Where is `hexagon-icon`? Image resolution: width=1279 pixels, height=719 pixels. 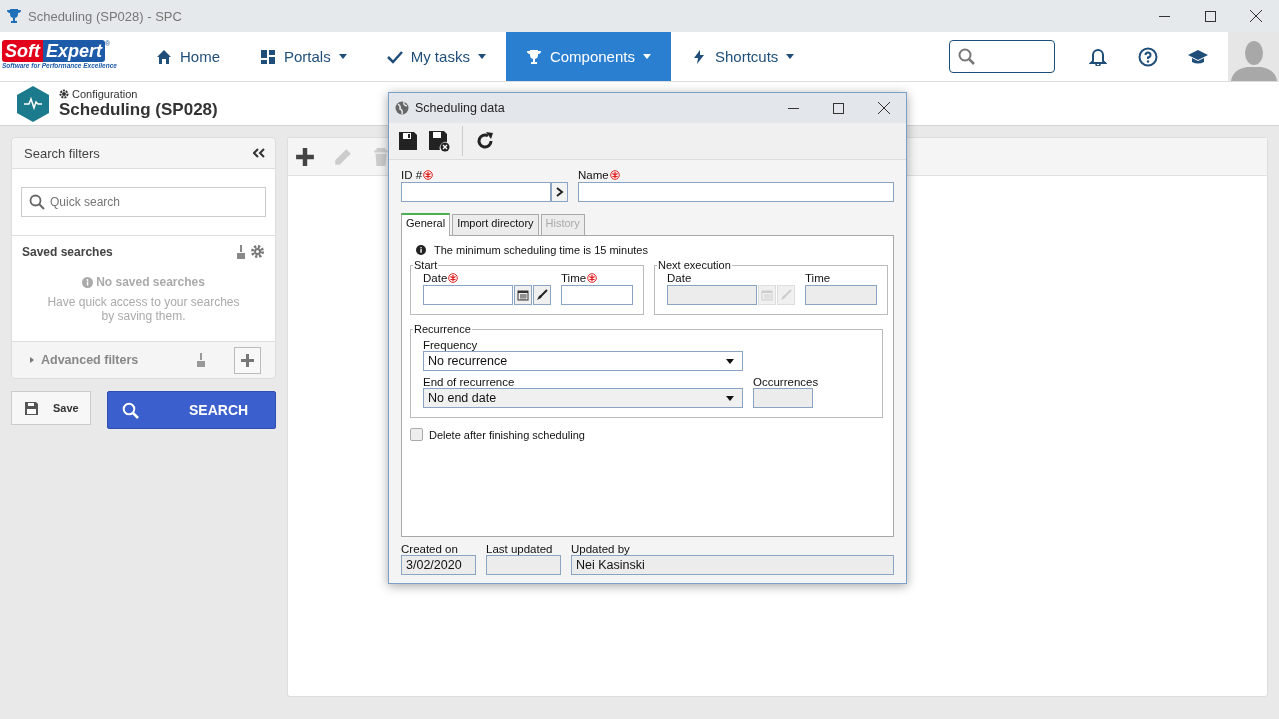 hexagon-icon is located at coordinates (33, 103).